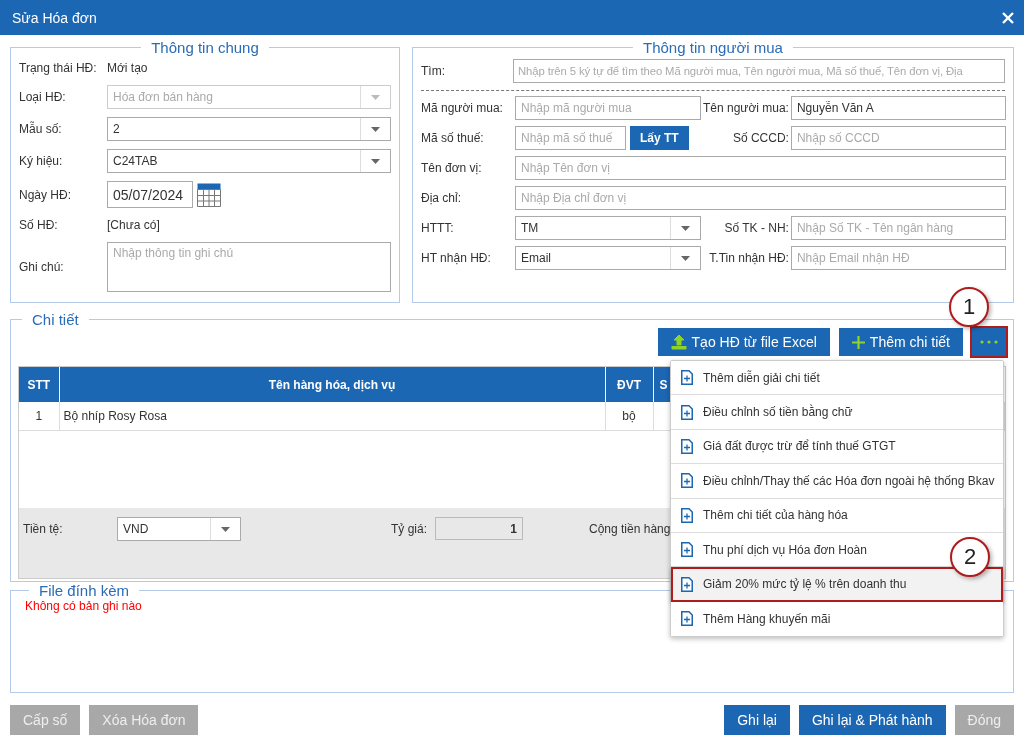  What do you see at coordinates (746, 108) in the screenshot?
I see `field-label: Tên người mua:` at bounding box center [746, 108].